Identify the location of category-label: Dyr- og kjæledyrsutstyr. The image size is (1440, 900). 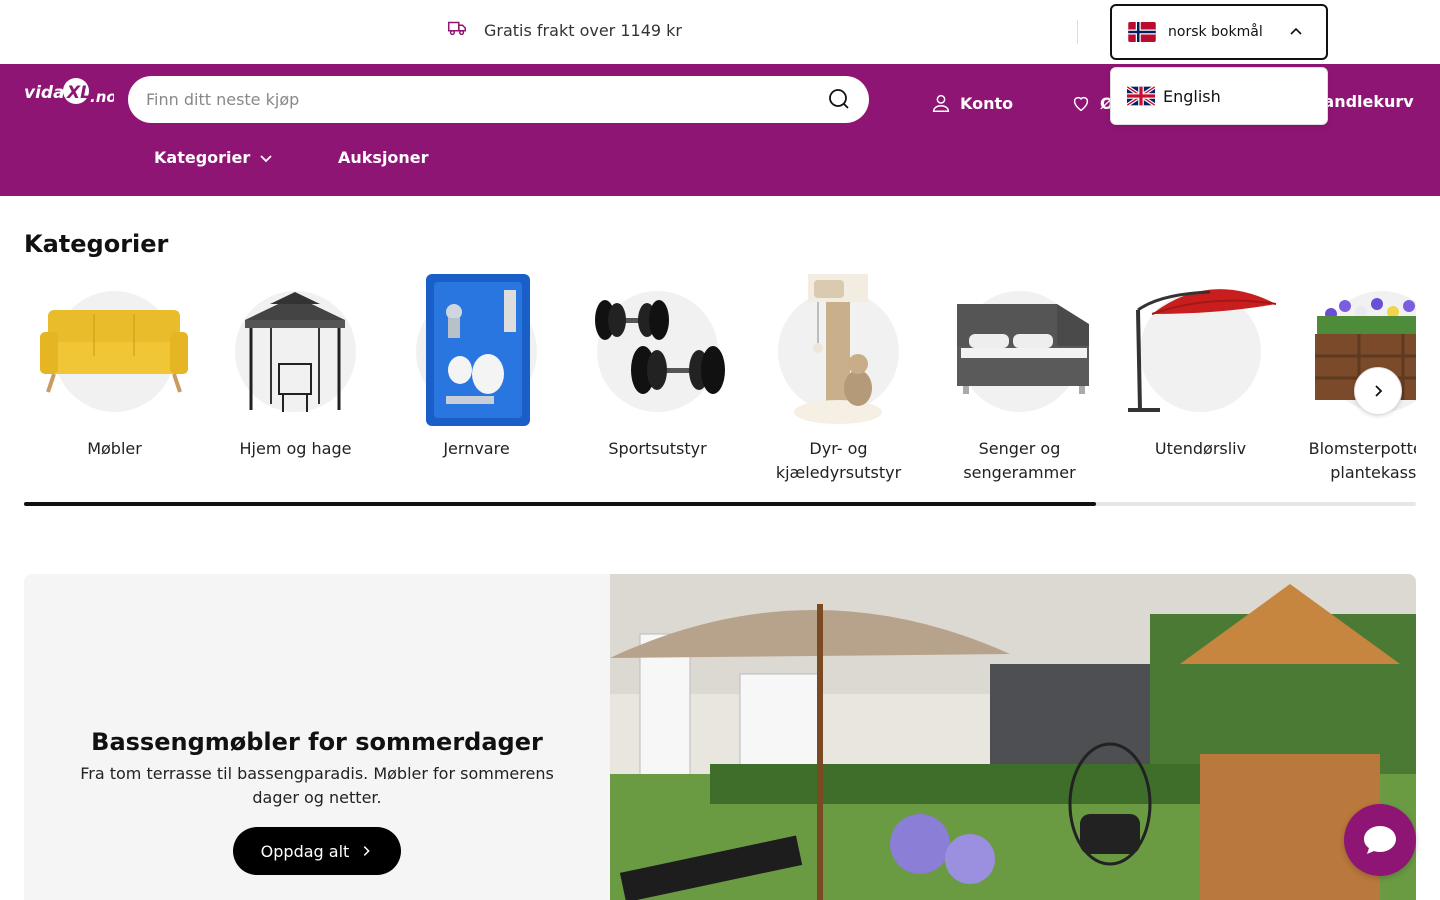
(838, 460).